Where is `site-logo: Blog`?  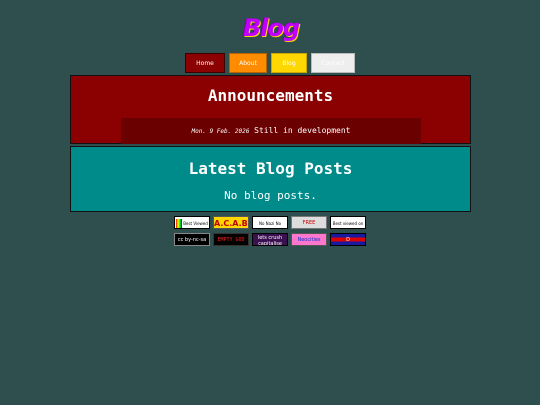 site-logo: Blog is located at coordinates (271, 28).